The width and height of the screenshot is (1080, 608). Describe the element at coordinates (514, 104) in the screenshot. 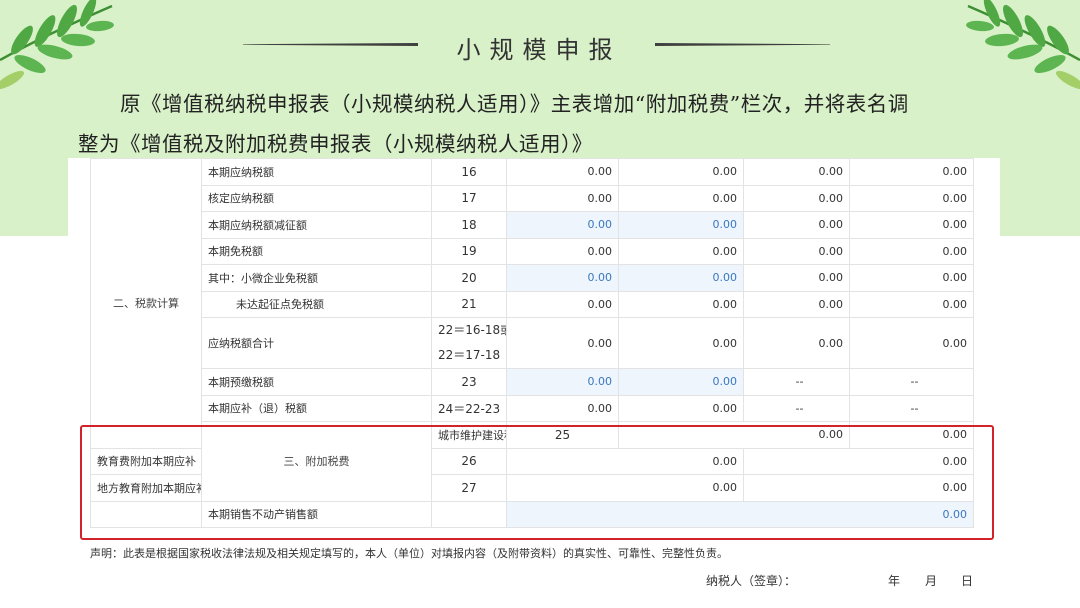

I see `intro-line-1: 原《增值税纳税申报表（小规模纳税人适用）》主表增加“附加税费”栏次，并将表名调` at that location.